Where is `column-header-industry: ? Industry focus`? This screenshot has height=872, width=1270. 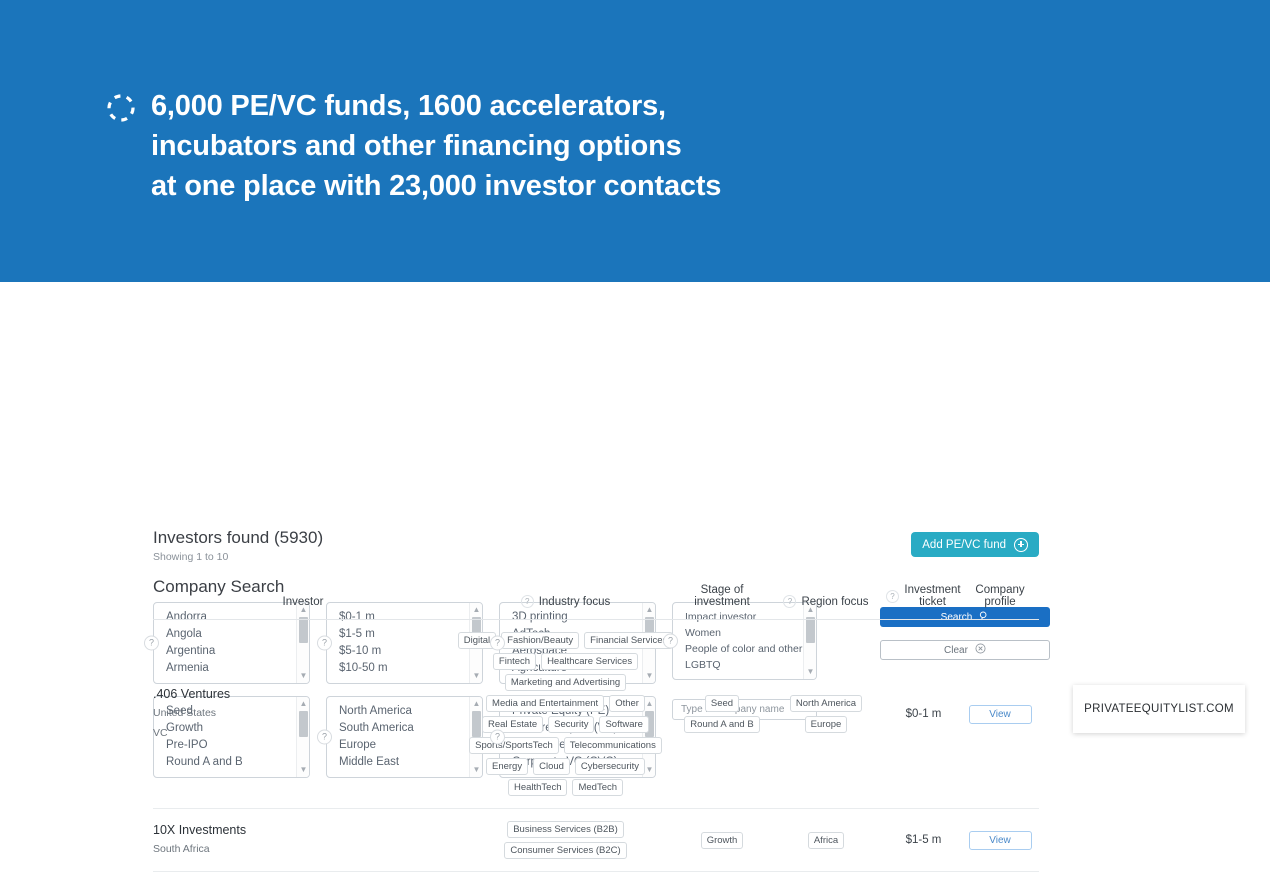 column-header-industry: ? Industry focus is located at coordinates (565, 602).